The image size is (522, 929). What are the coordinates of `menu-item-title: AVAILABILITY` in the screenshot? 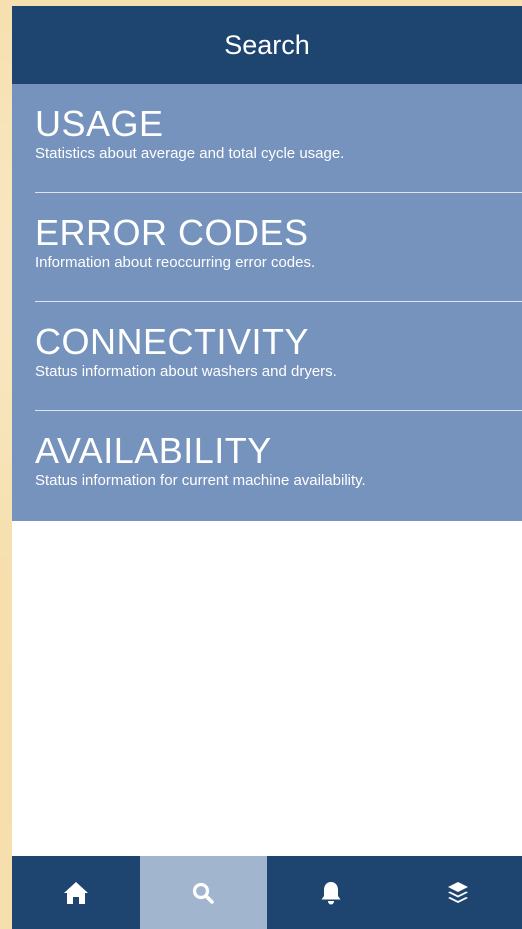 It's located at (153, 450).